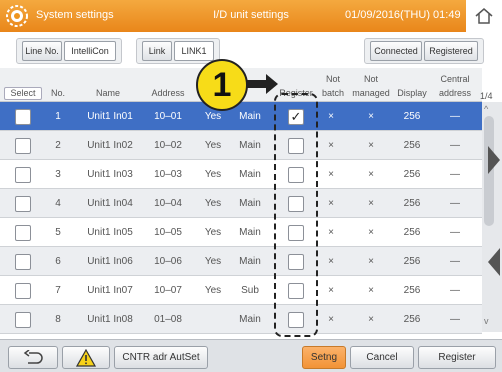  Describe the element at coordinates (110, 174) in the screenshot. I see `name-cell: Unit1 In03` at that location.